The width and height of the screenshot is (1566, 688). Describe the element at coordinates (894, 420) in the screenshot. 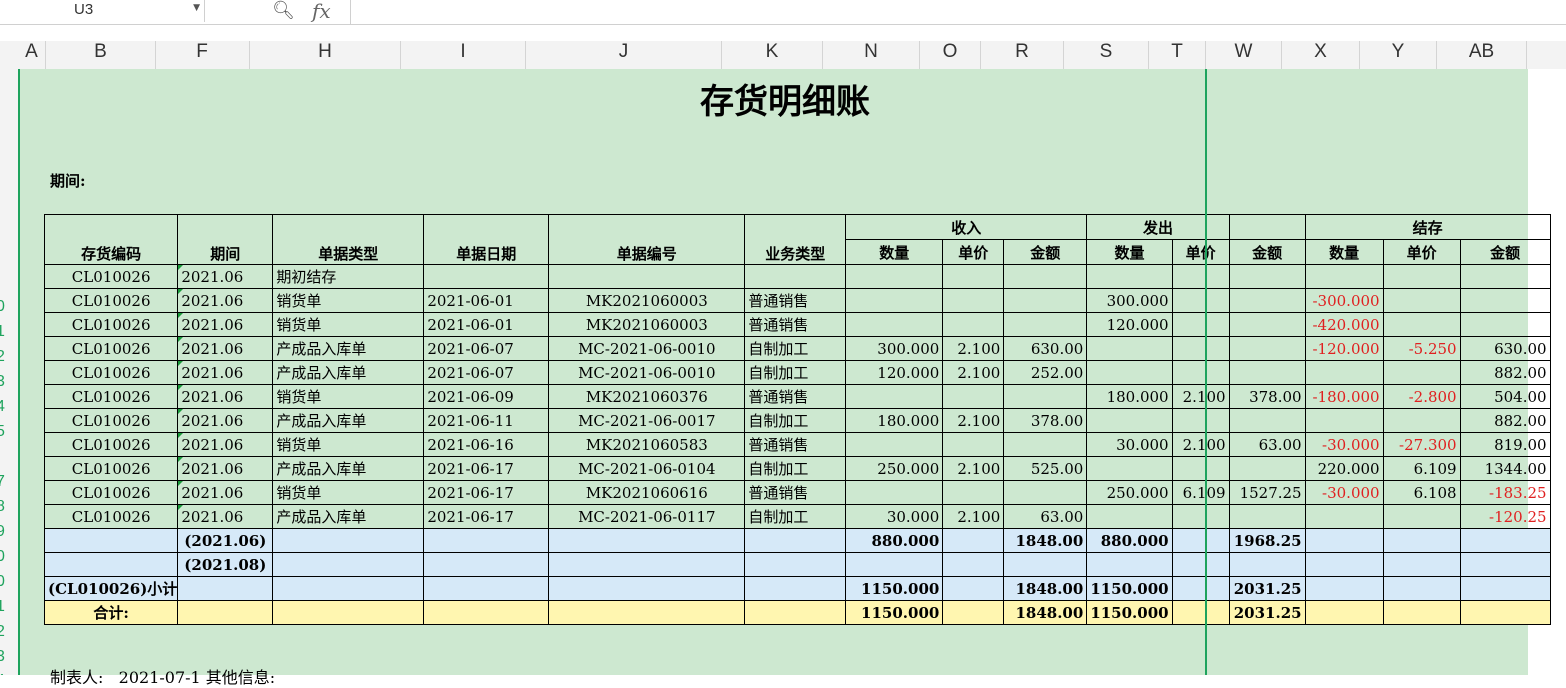

I see `table-cell: 180.000` at that location.